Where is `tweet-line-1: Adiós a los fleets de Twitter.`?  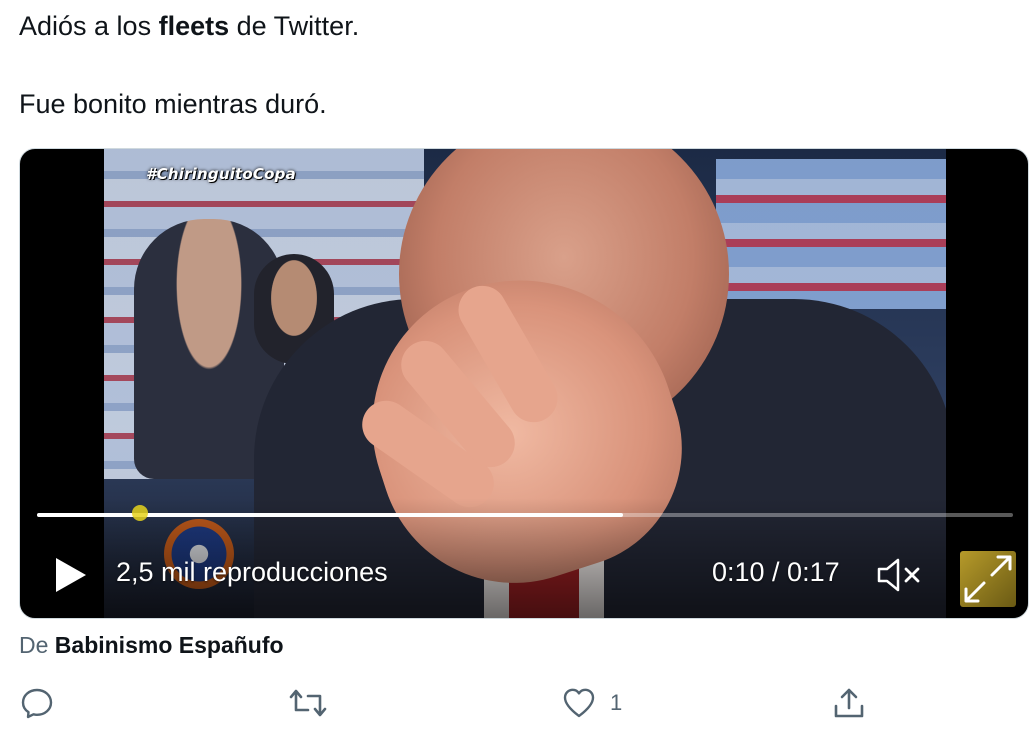
tweet-line-1: Adiós a los fleets de Twitter. is located at coordinates (189, 26).